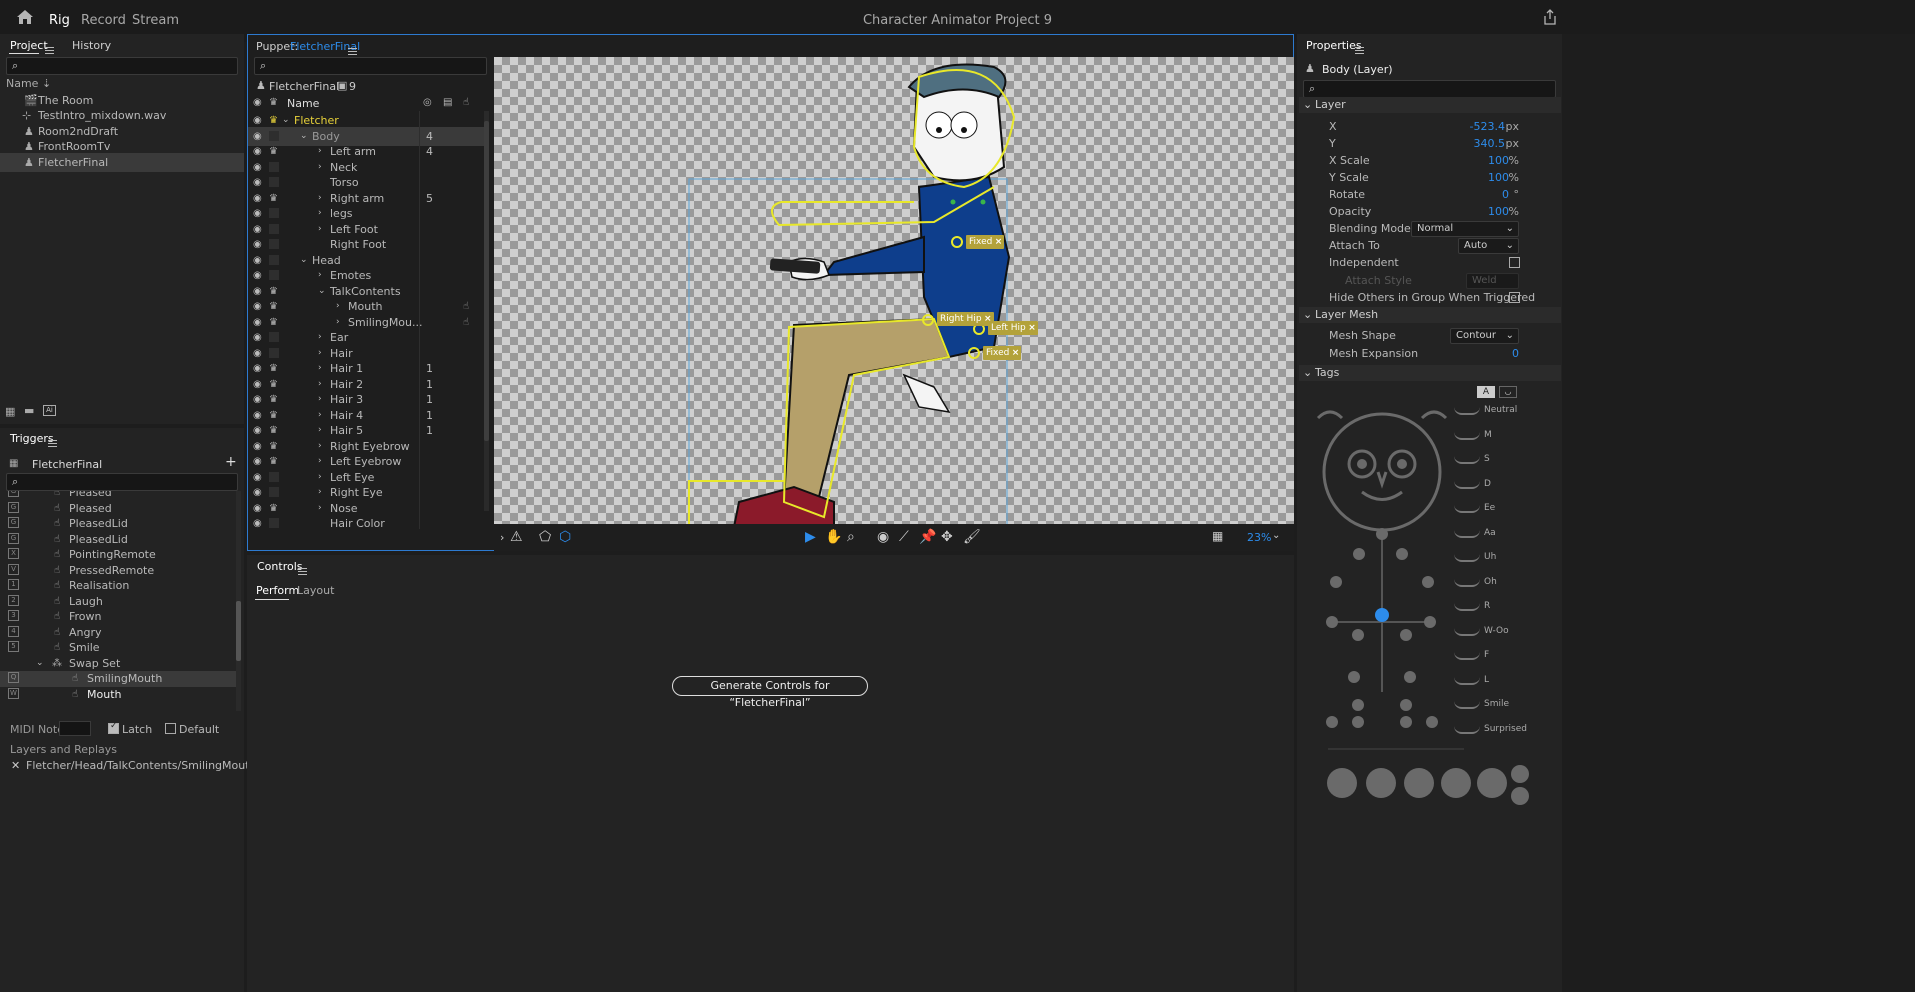 The image size is (1915, 992). Describe the element at coordinates (277, 590) in the screenshot. I see `tab-perform: Perform` at that location.